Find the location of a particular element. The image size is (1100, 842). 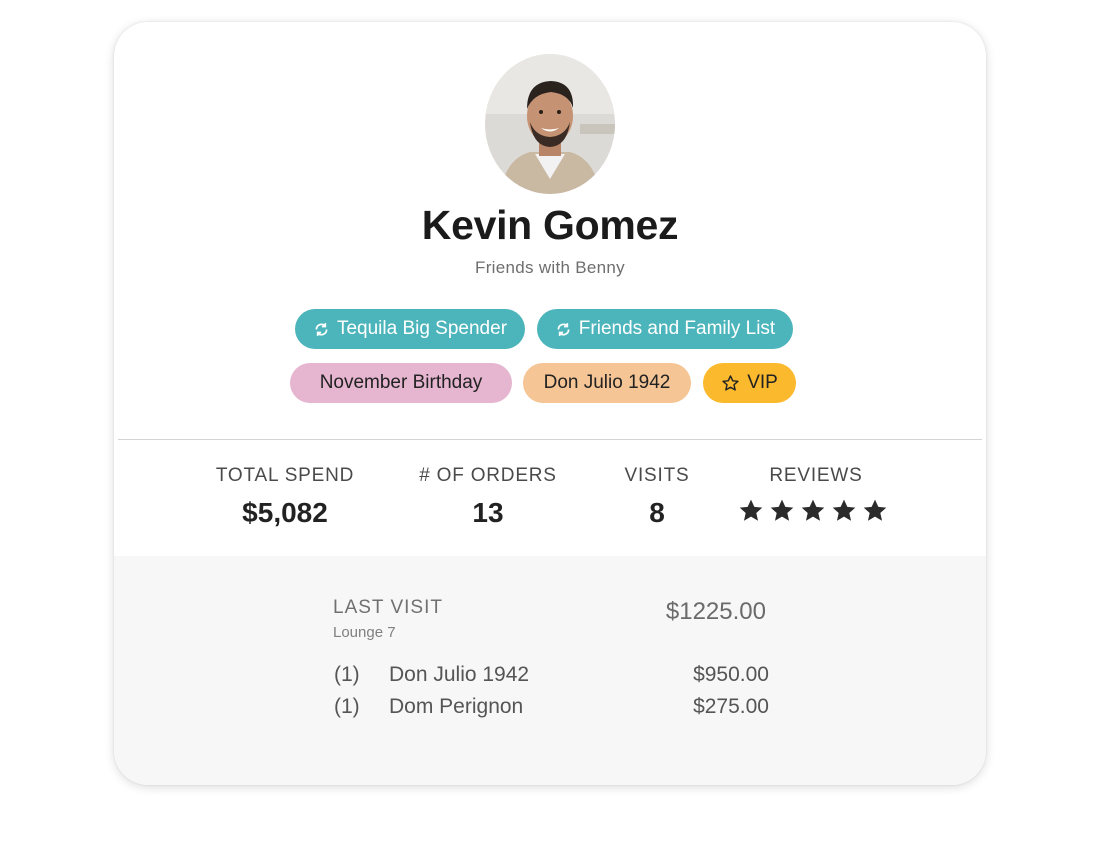

total-spend-label: TOTAL SPEND is located at coordinates (285, 475).